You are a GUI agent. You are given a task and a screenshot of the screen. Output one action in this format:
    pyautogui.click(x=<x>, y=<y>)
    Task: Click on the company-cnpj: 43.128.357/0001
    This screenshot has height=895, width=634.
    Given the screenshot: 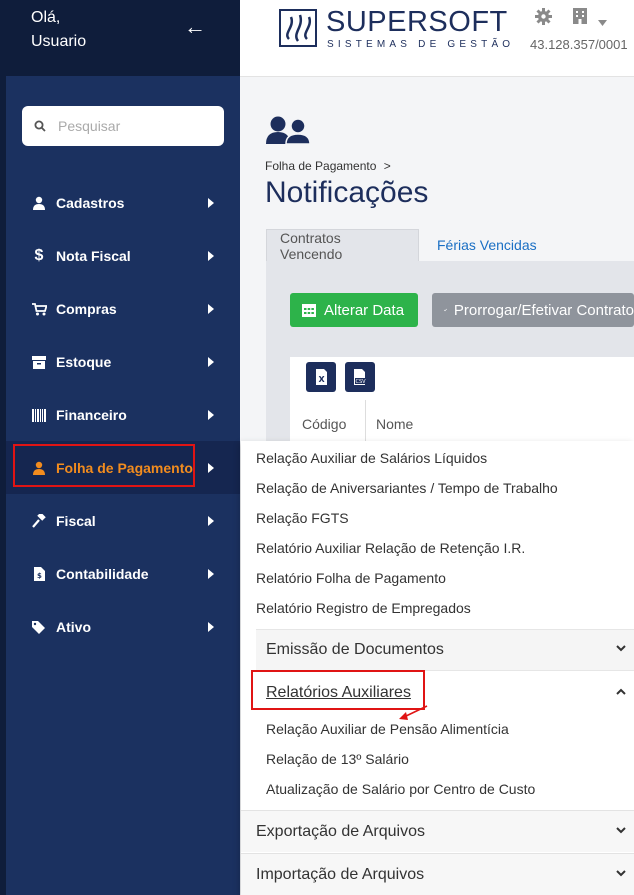 What is the action you would take?
    pyautogui.click(x=579, y=44)
    